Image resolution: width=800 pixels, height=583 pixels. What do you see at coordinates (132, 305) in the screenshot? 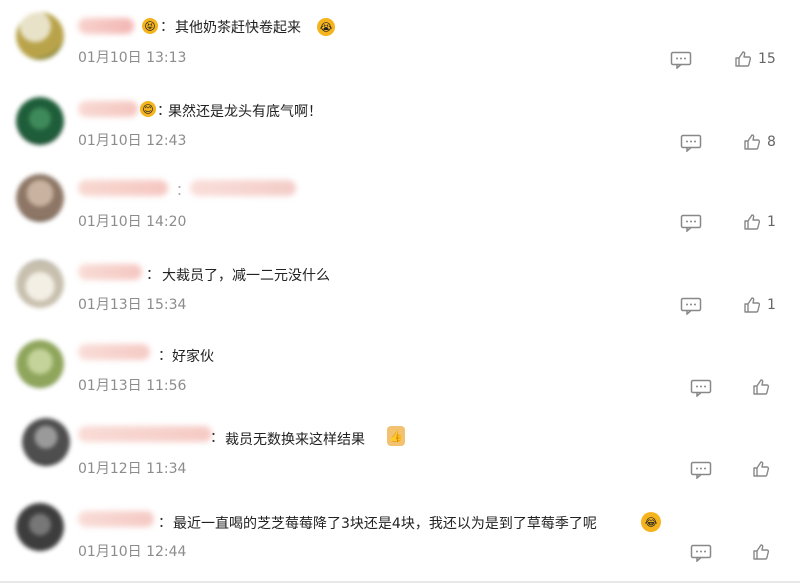
I see `comment-time: 01月13日 15:34` at bounding box center [132, 305].